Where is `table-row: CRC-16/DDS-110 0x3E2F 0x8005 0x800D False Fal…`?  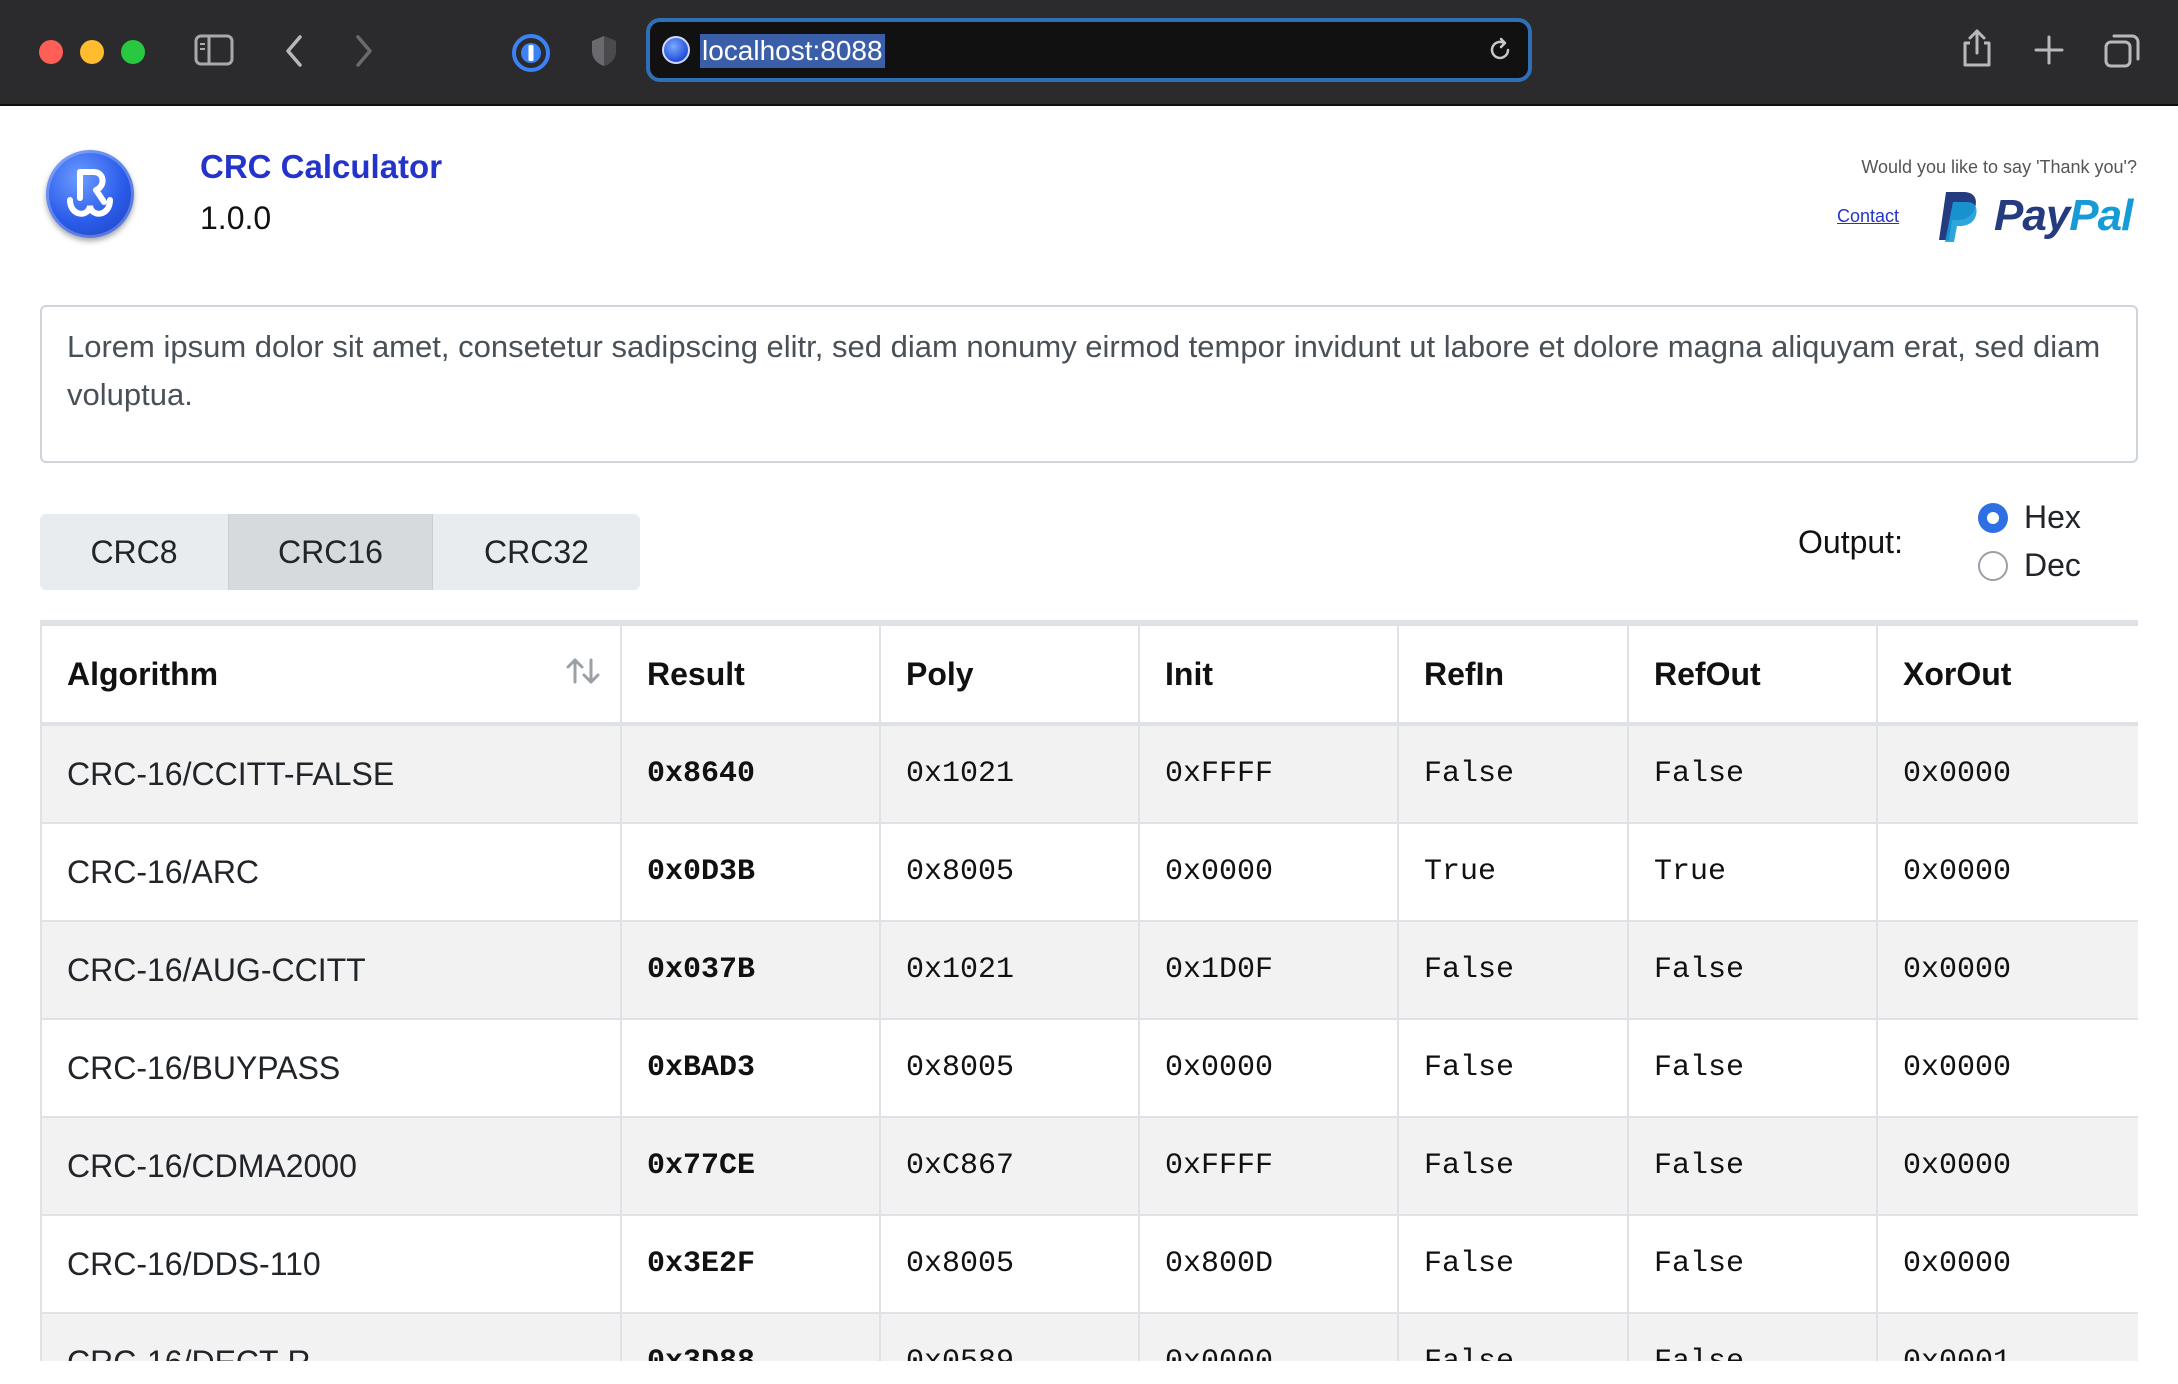
table-row: CRC-16/DDS-110 0x3E2F 0x8005 0x800D False Fal… is located at coordinates (1089, 1264).